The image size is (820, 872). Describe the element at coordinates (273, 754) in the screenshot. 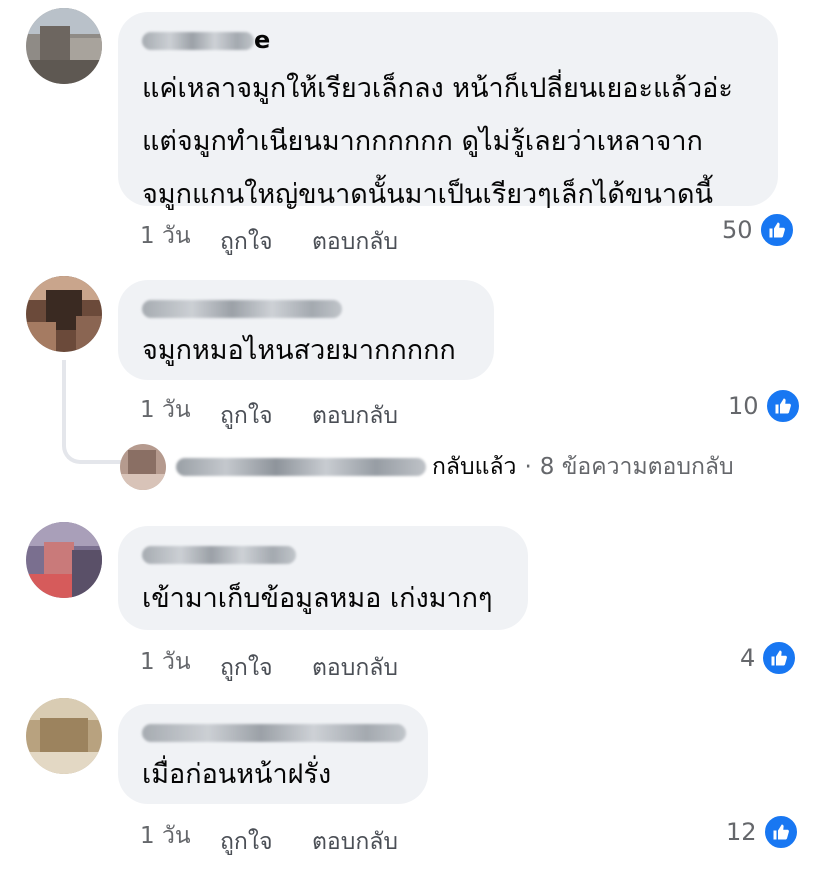

I see `comment-bubble: เมื่อก่อนหน้าฝรั่ง` at that location.